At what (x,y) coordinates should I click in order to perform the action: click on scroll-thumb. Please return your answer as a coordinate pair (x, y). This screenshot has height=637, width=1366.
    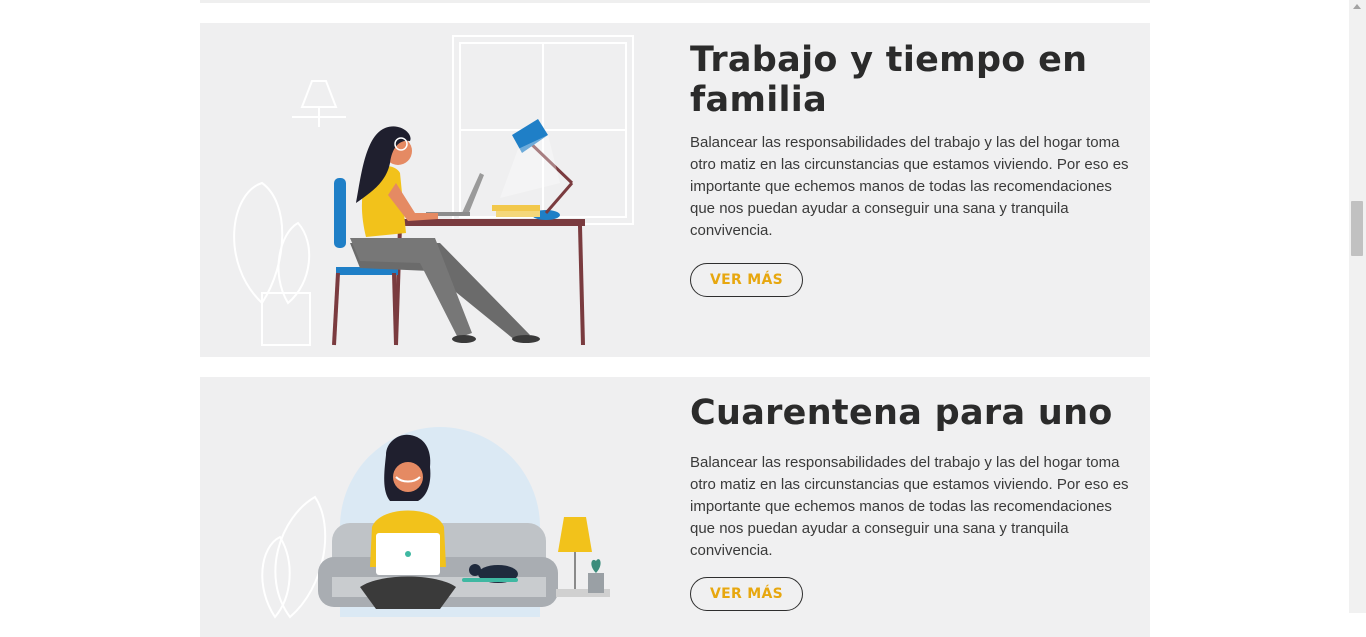
    Looking at the image, I should click on (1357, 228).